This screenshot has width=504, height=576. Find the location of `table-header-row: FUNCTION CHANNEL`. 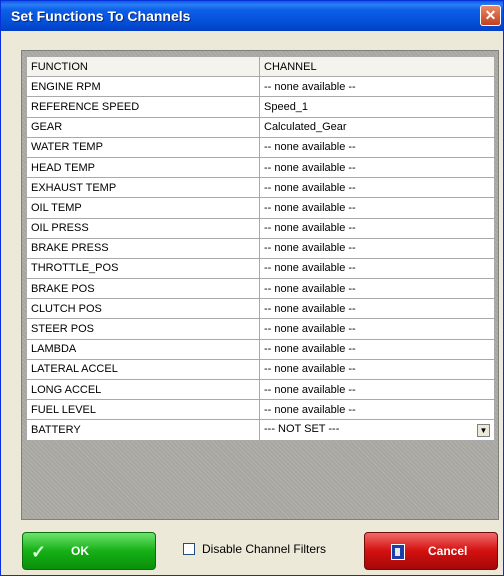

table-header-row: FUNCTION CHANNEL is located at coordinates (260, 66).